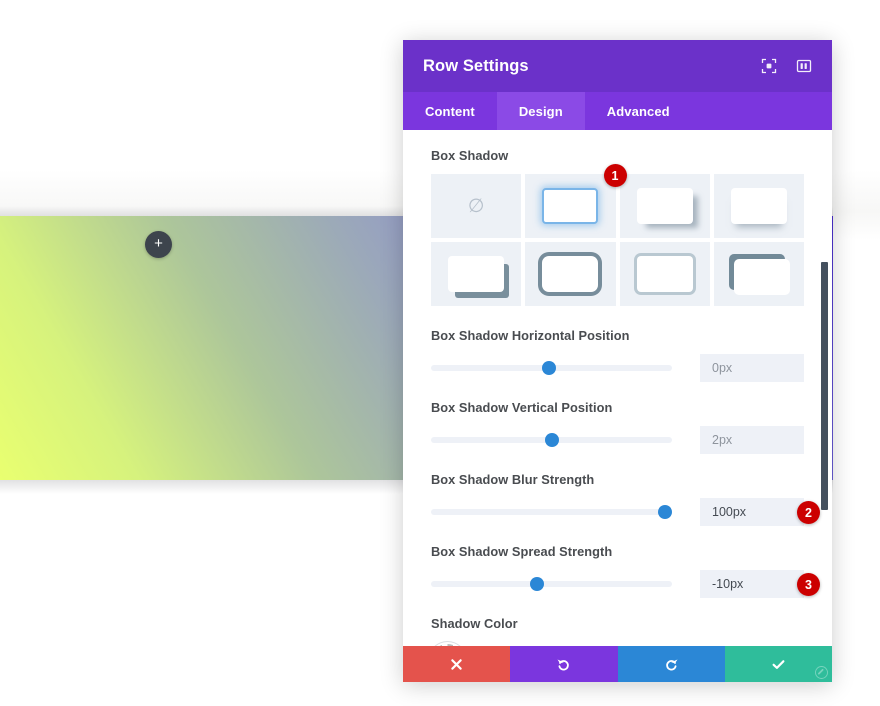  Describe the element at coordinates (638, 111) in the screenshot. I see `tab-advanced: Advanced` at that location.